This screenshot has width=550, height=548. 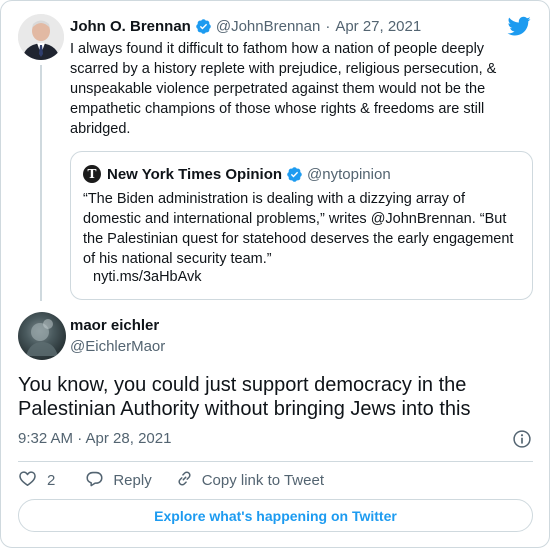 I want to click on copy-link-action: Copy link to Tweet, so click(x=249, y=480).